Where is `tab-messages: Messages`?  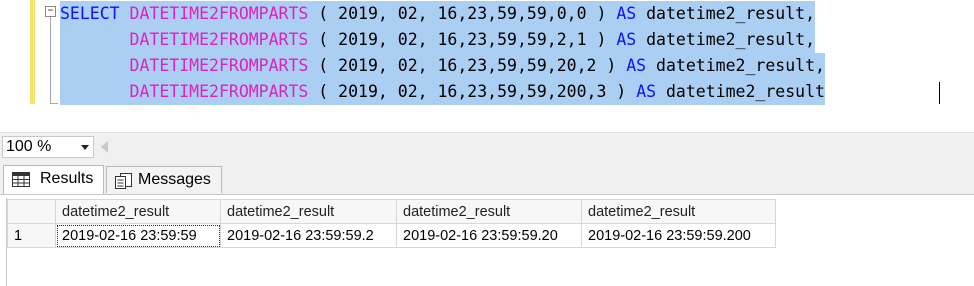
tab-messages: Messages is located at coordinates (164, 179).